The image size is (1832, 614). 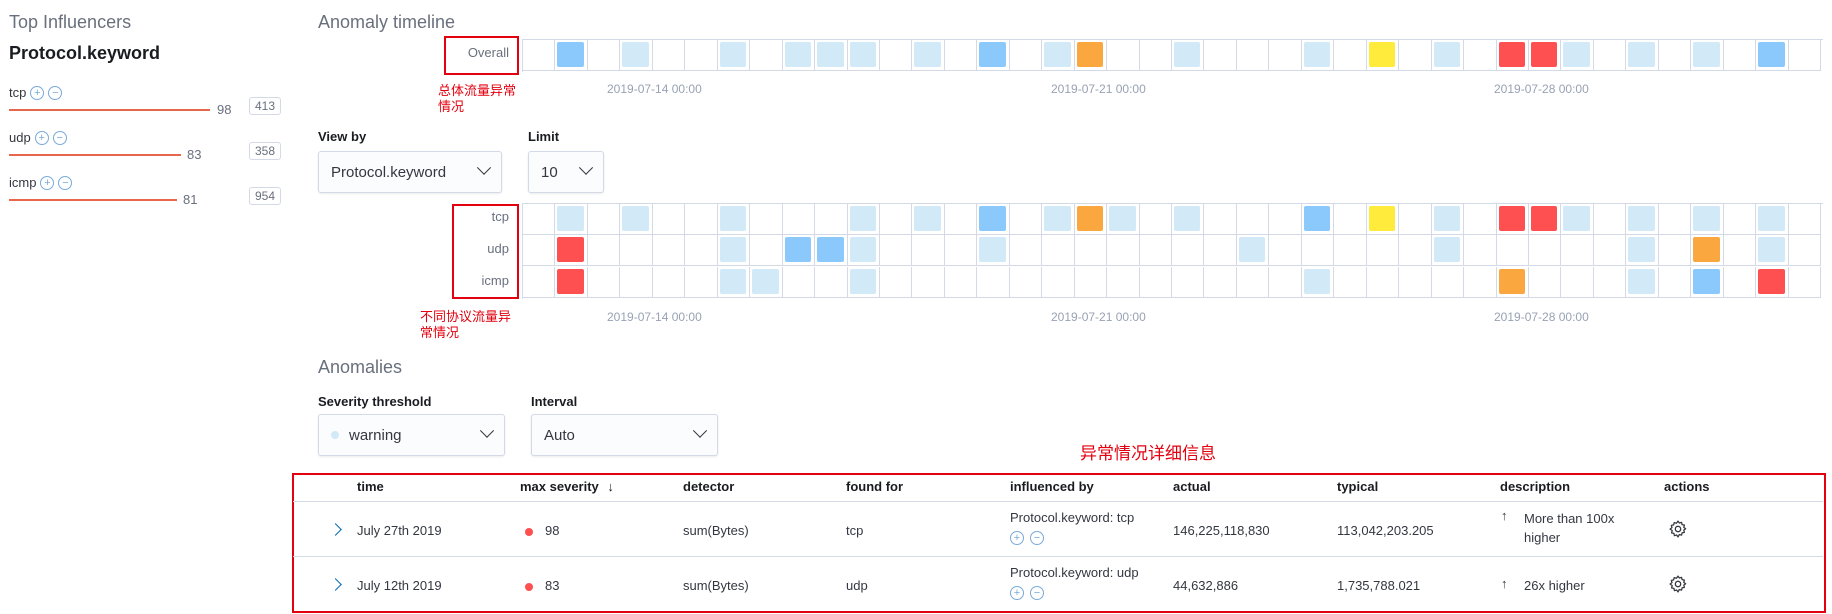 I want to click on severity-threshold-select: warning, so click(x=411, y=435).